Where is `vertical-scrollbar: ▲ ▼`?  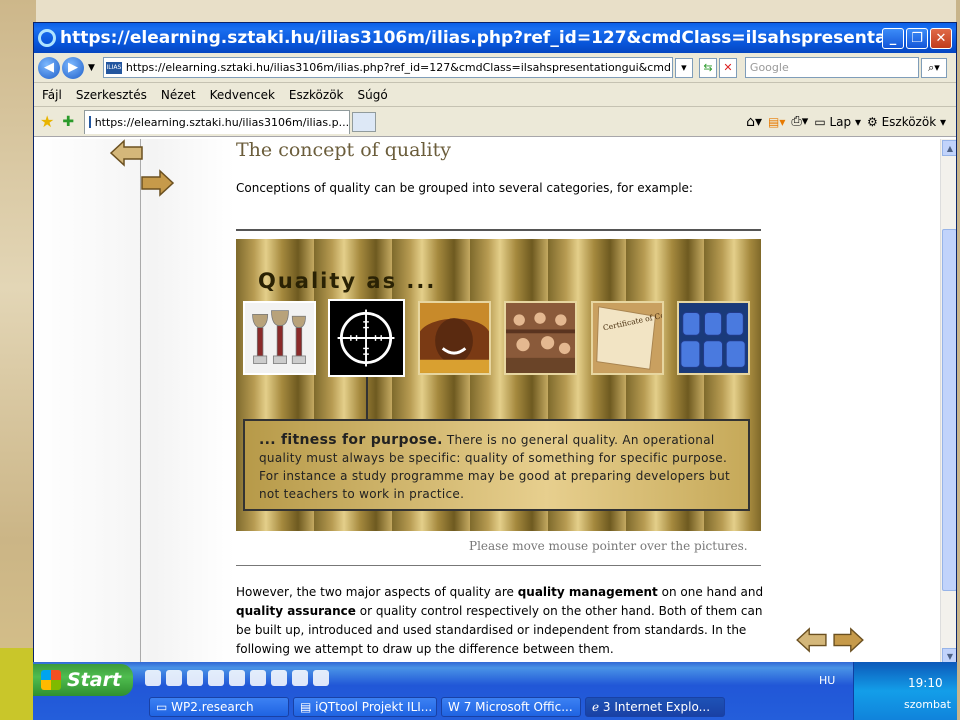
vertical-scrollbar: ▲ ▼ is located at coordinates (948, 401).